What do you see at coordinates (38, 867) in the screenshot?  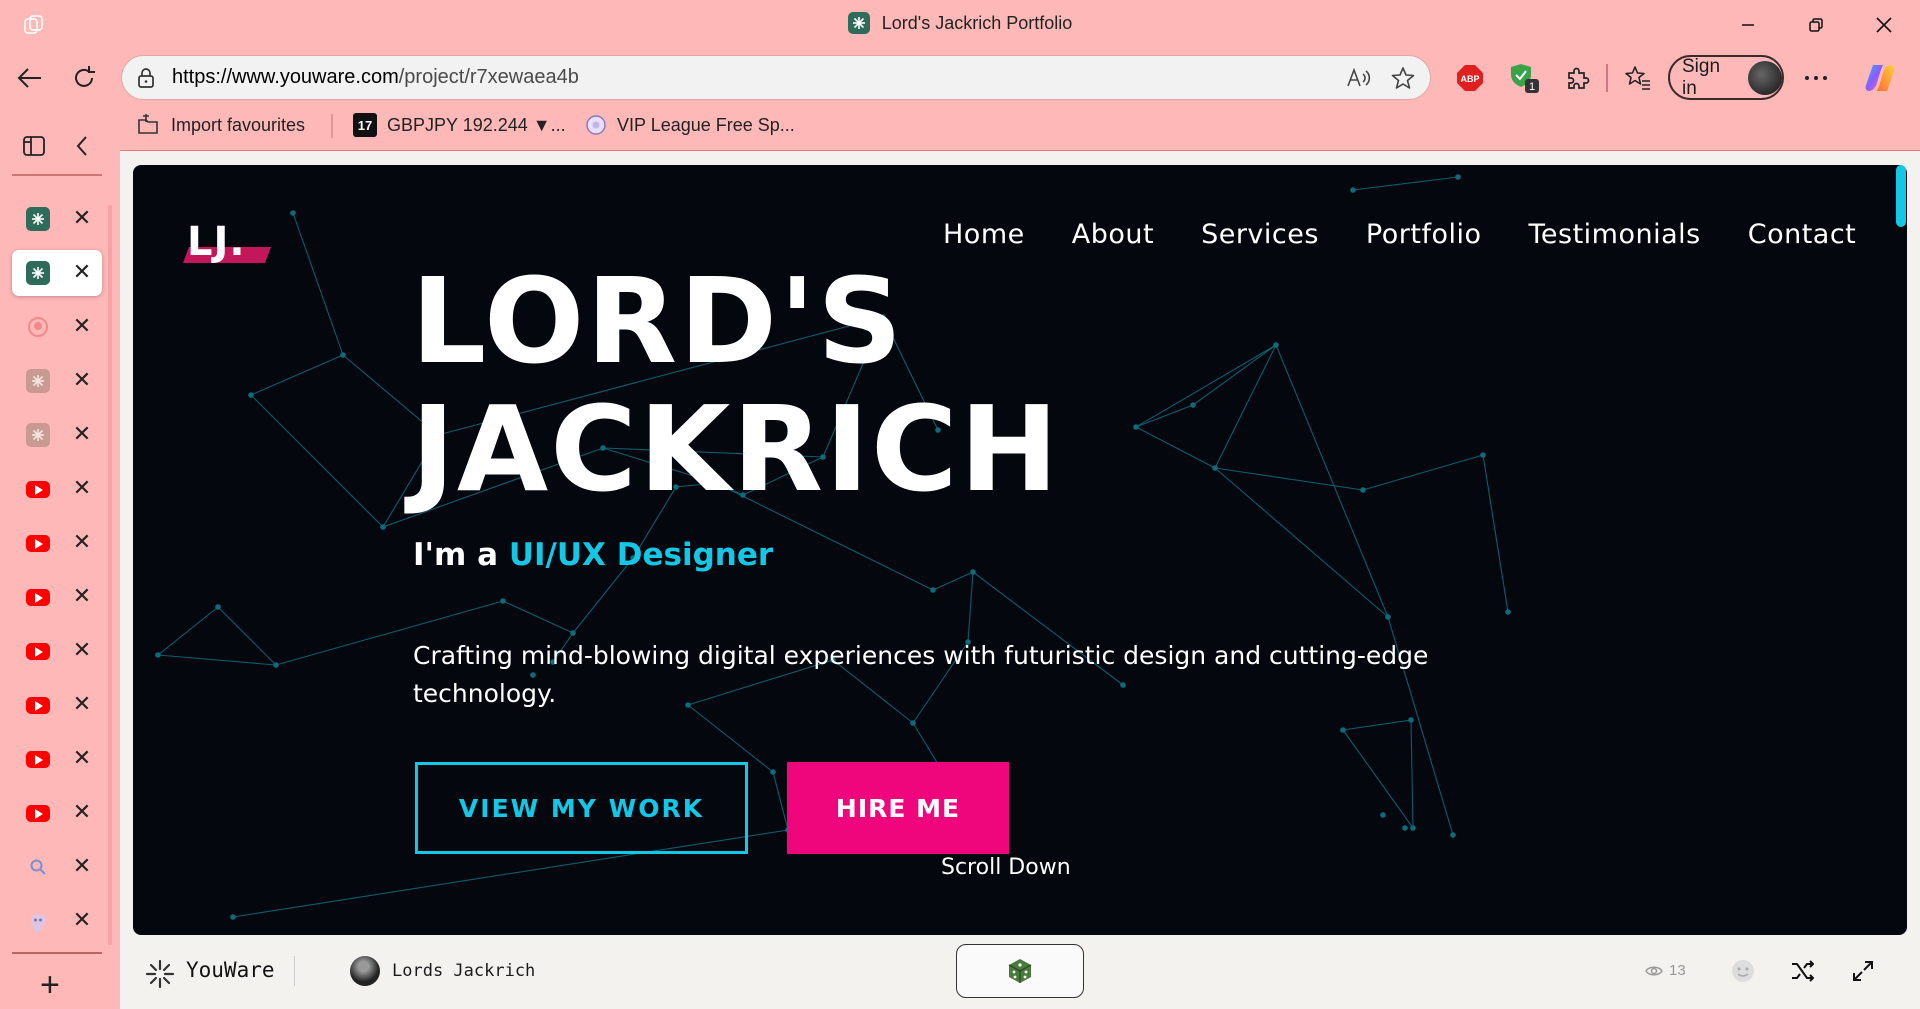 I see `search-icon` at bounding box center [38, 867].